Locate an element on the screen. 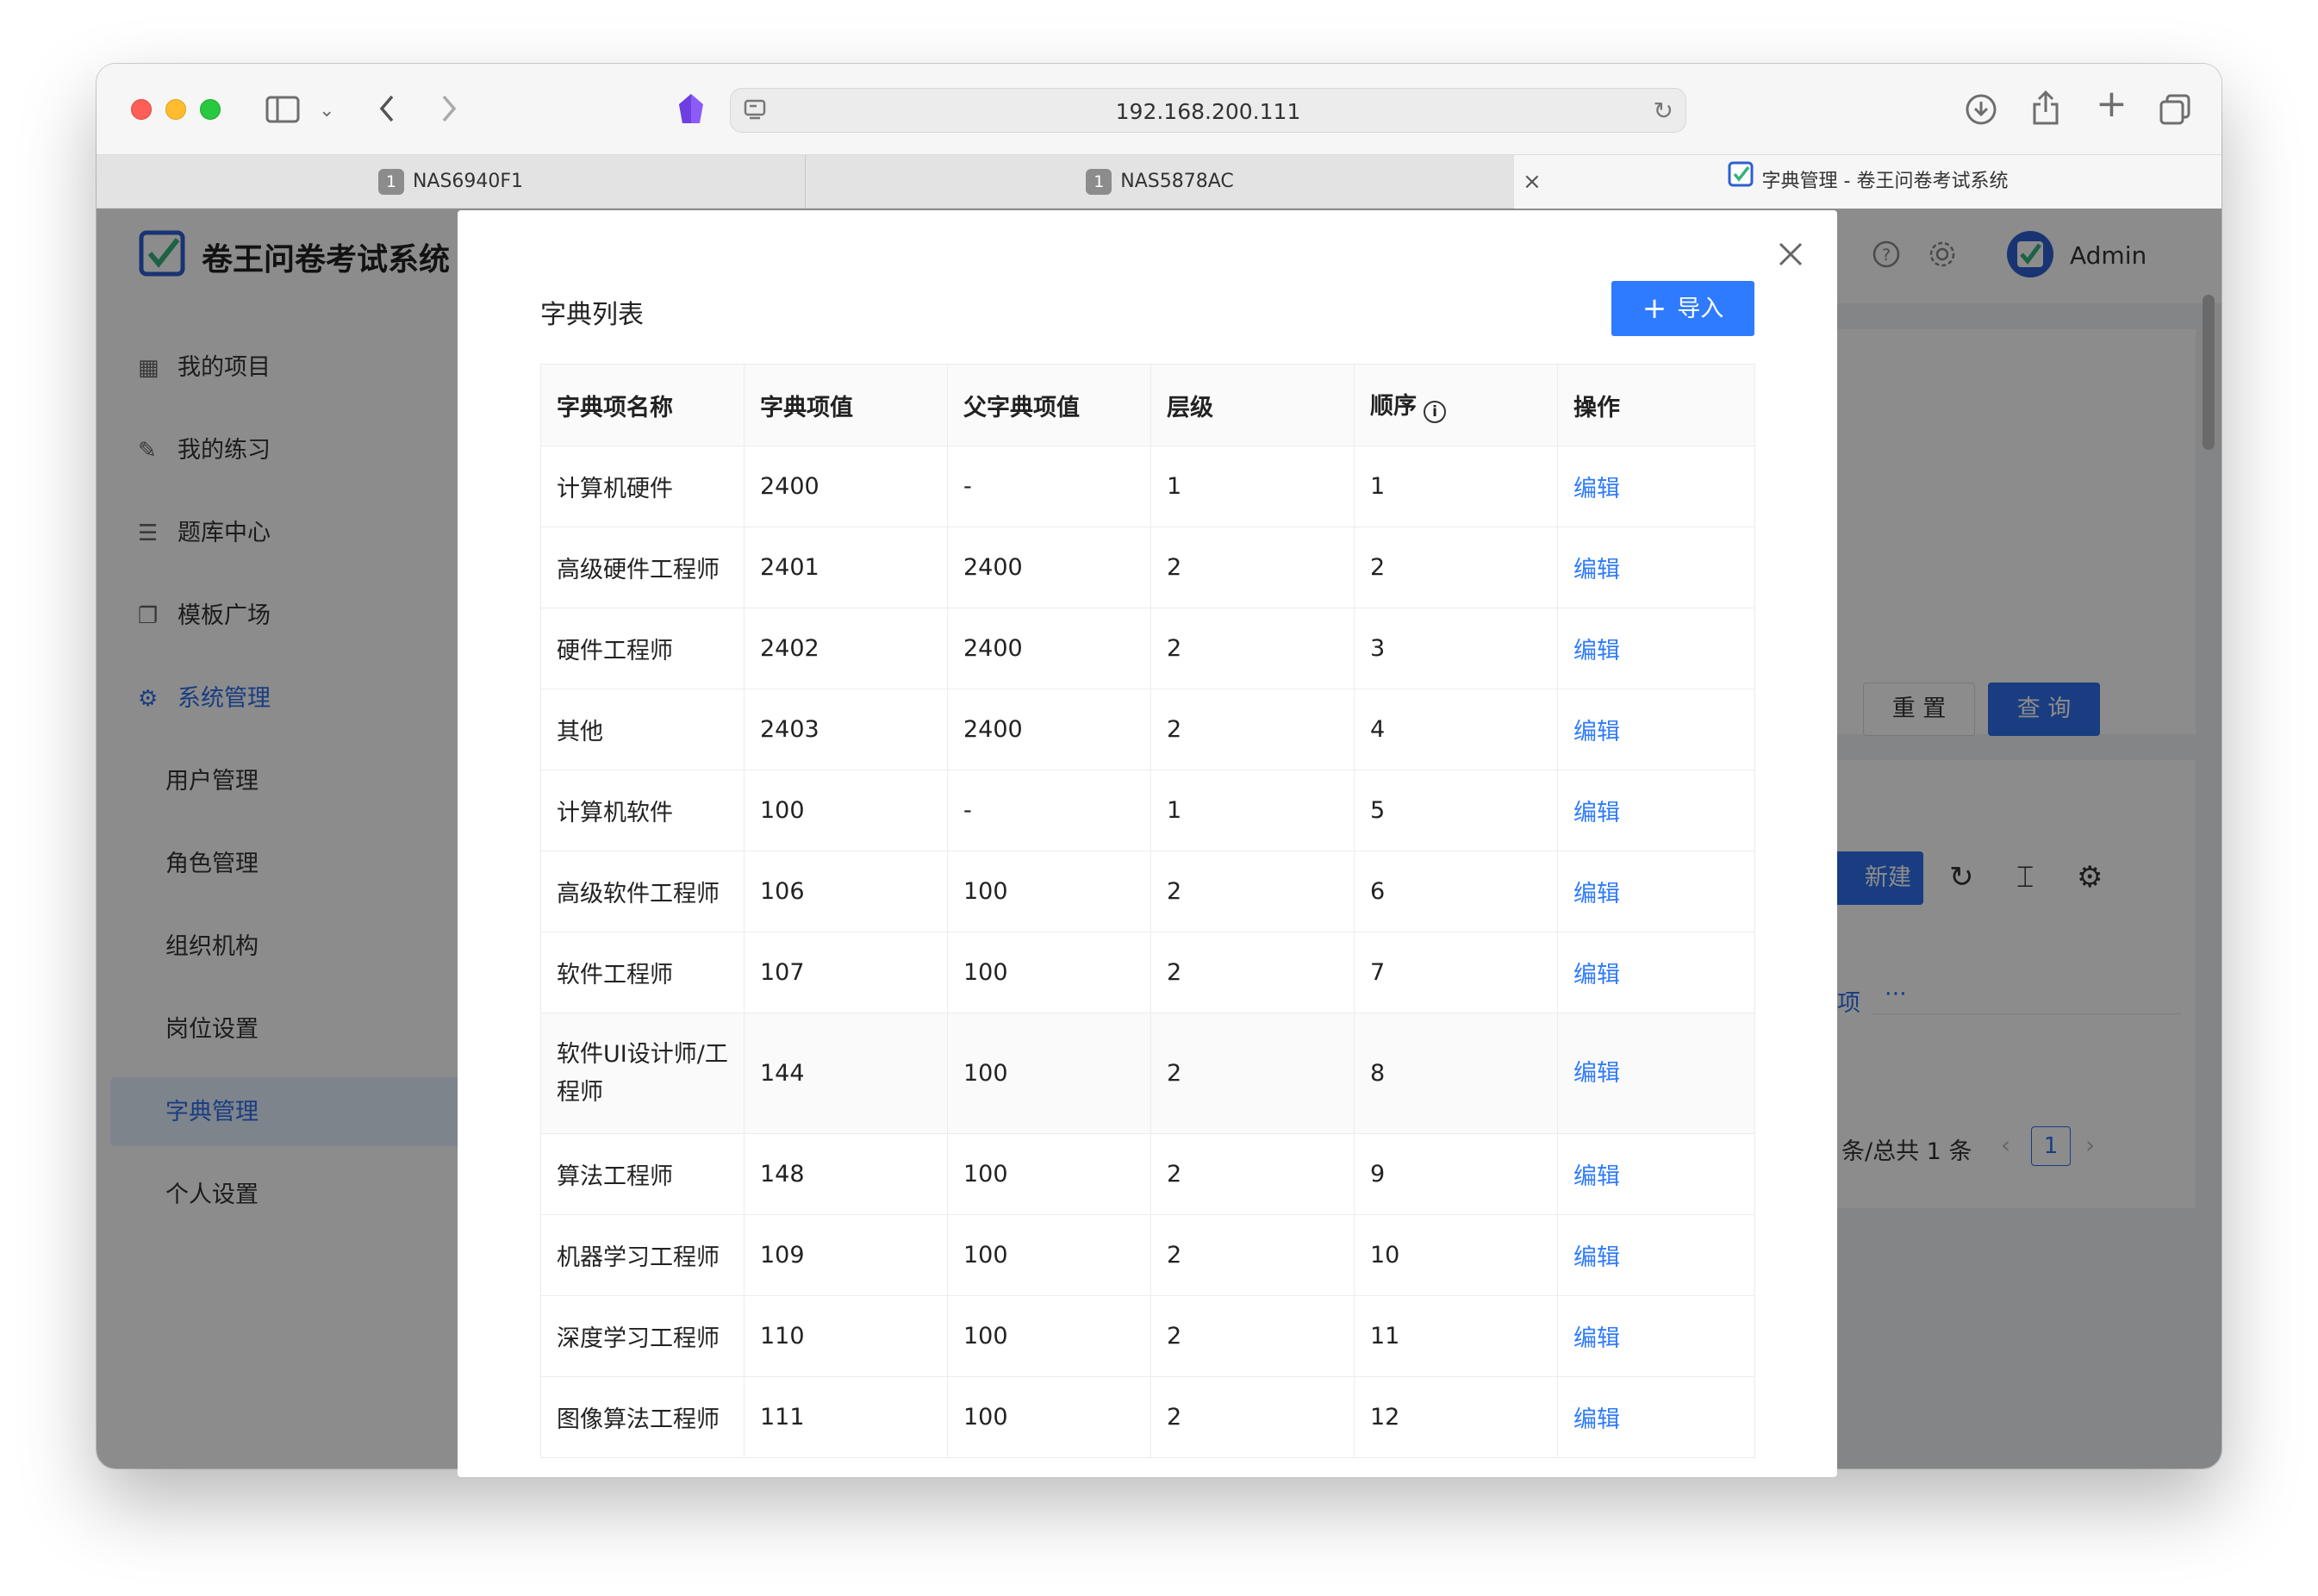 The height and width of the screenshot is (1596, 2318). table-cell: 110 is located at coordinates (846, 1336).